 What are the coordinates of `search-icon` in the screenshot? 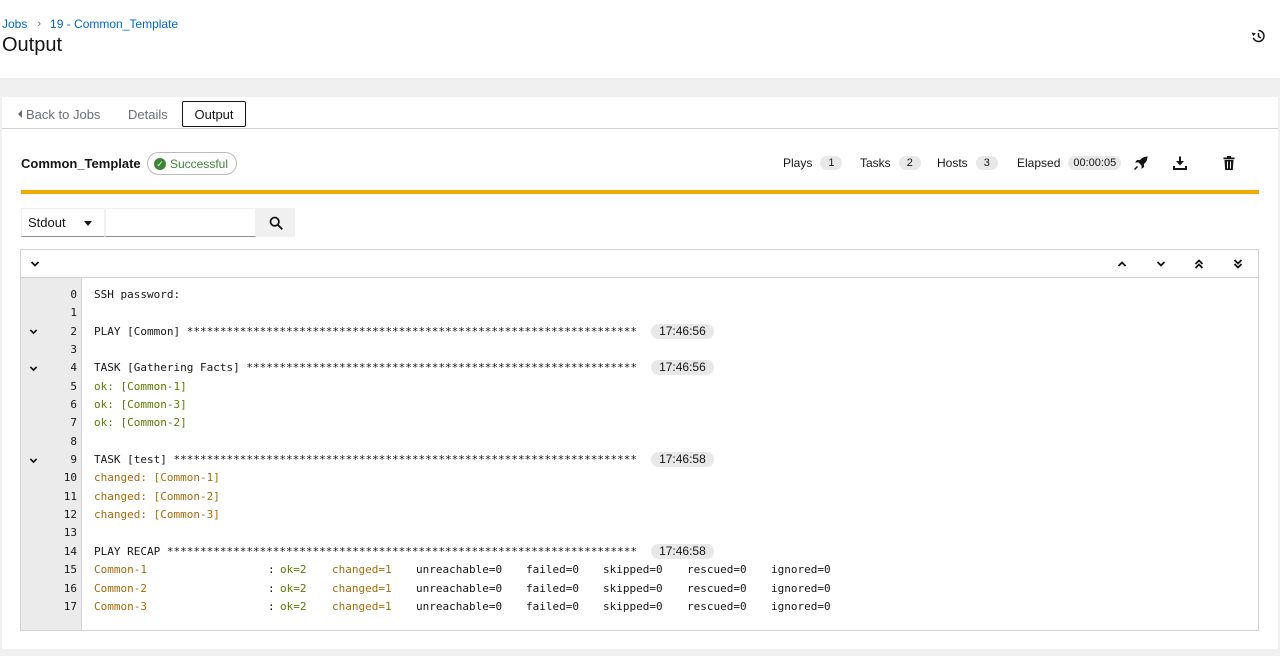 It's located at (276, 223).